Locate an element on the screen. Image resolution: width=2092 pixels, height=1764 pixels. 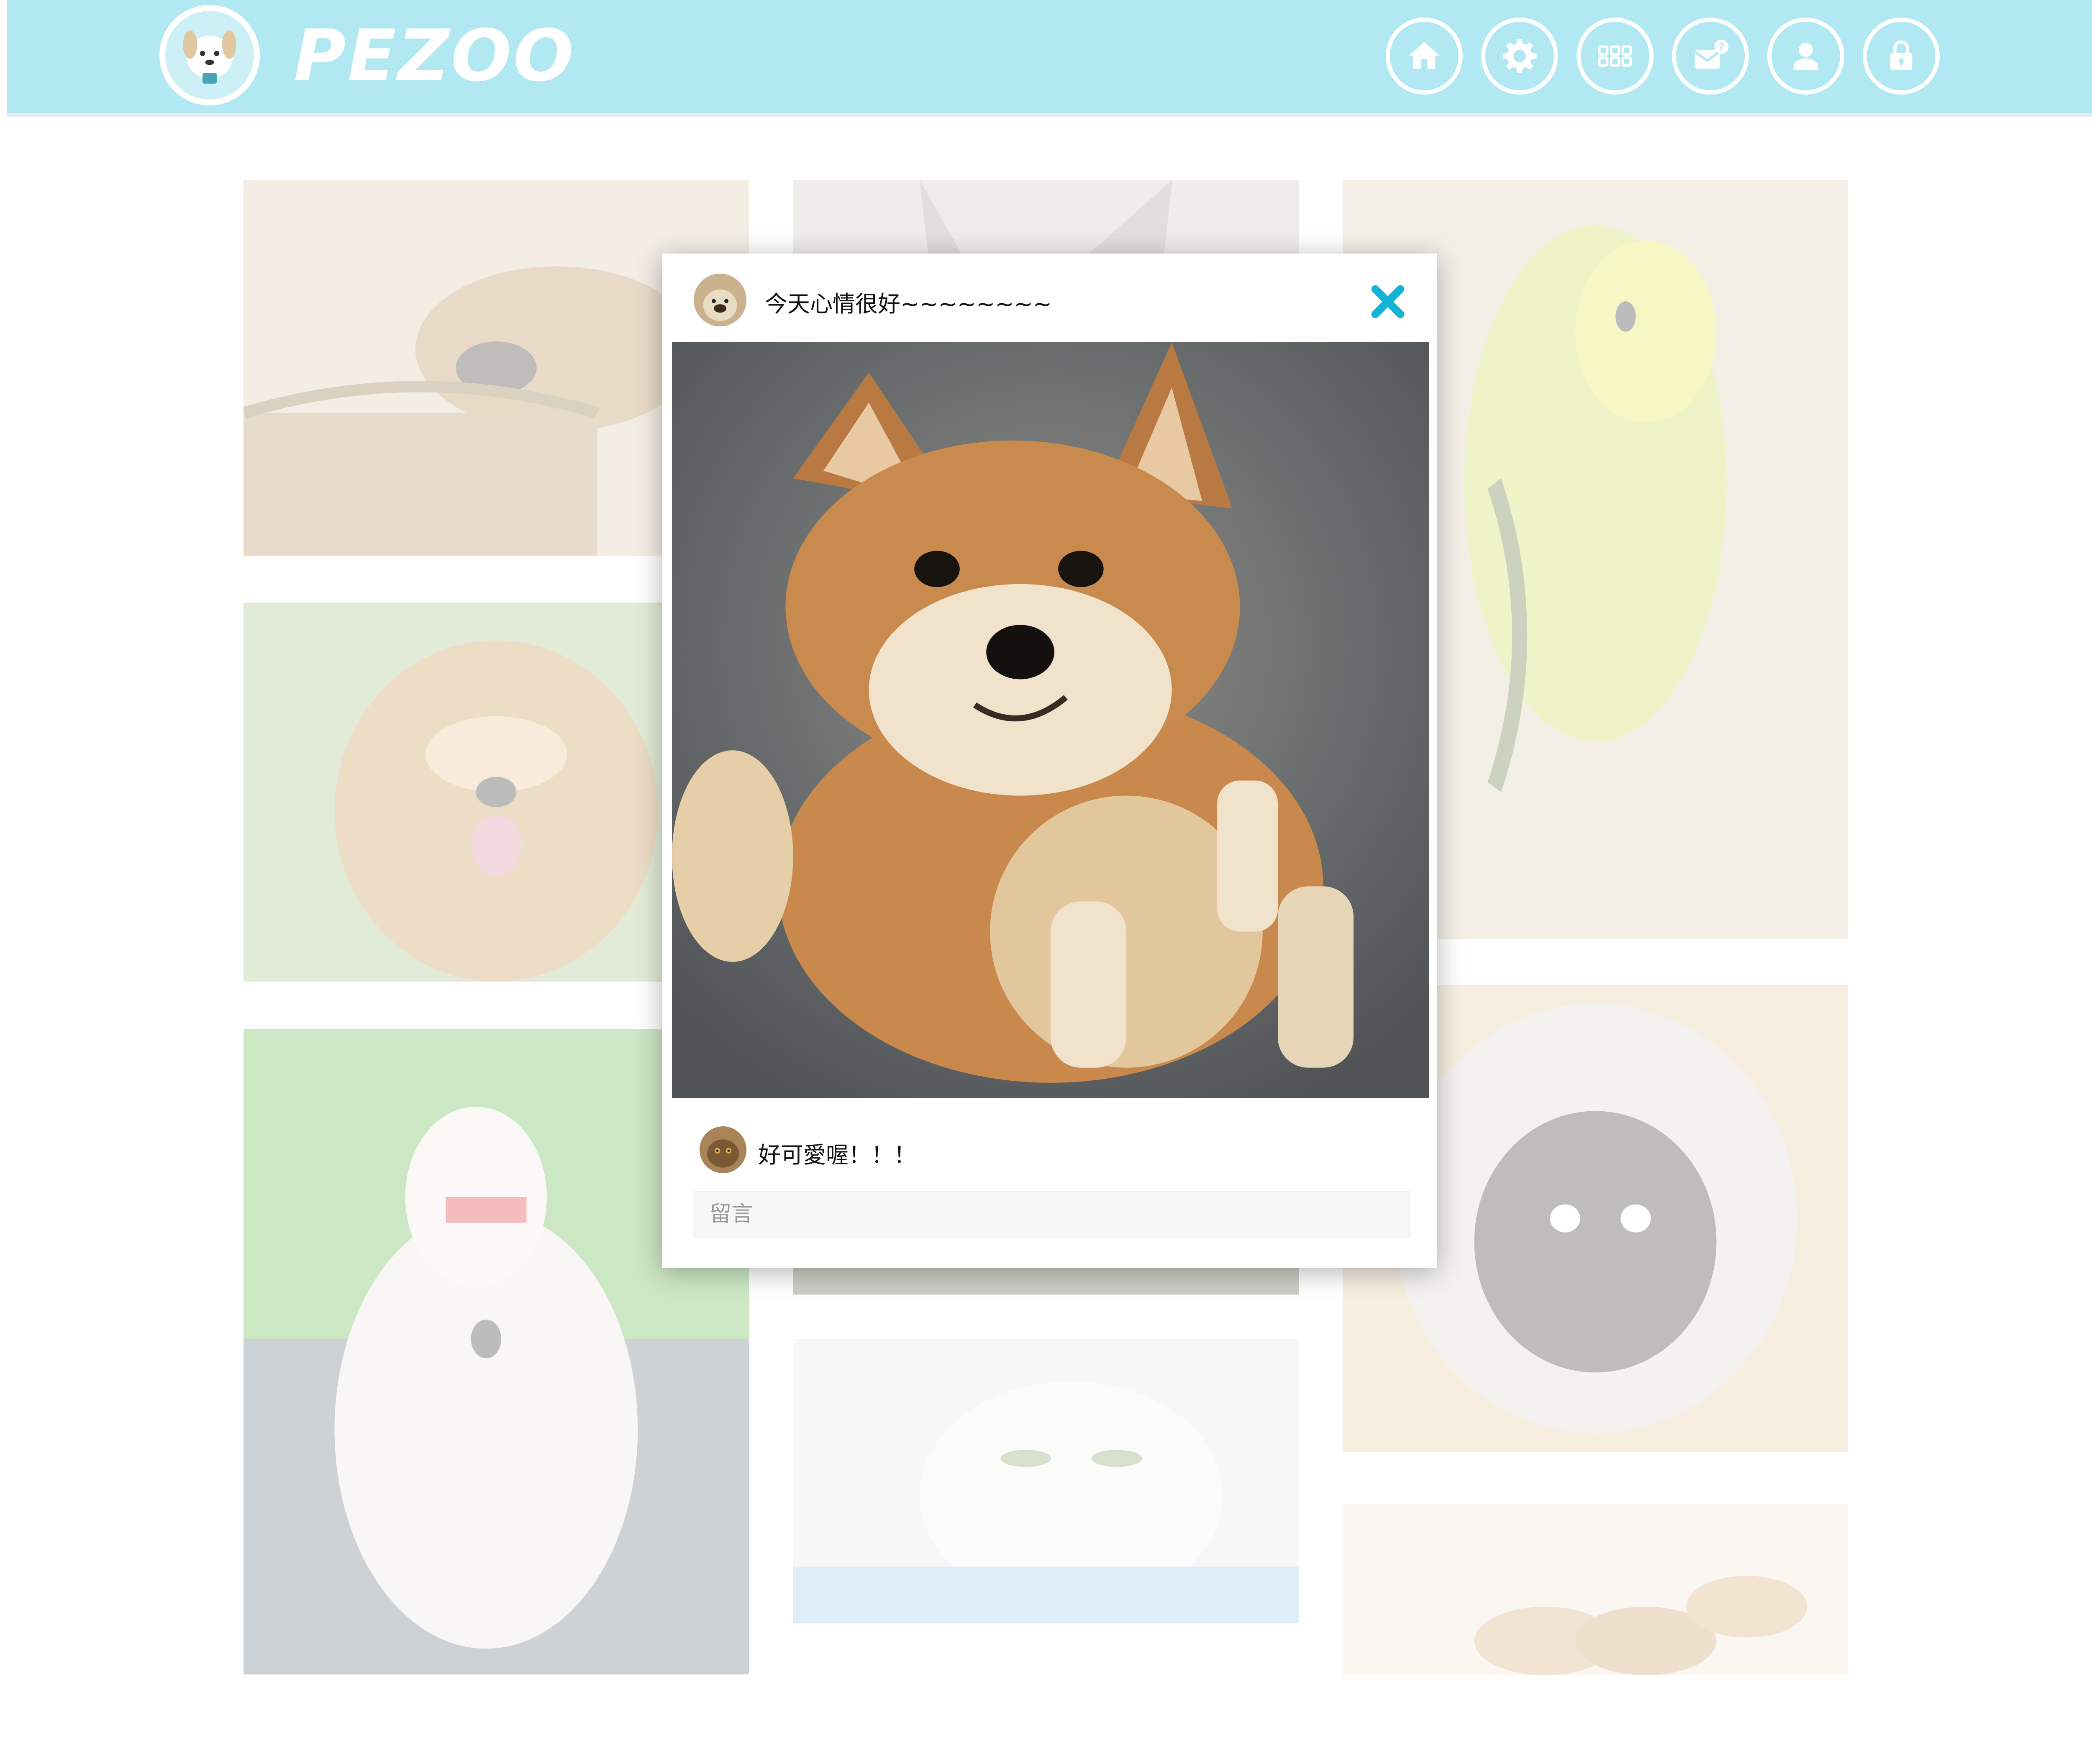
comment-input is located at coordinates (1052, 1214).